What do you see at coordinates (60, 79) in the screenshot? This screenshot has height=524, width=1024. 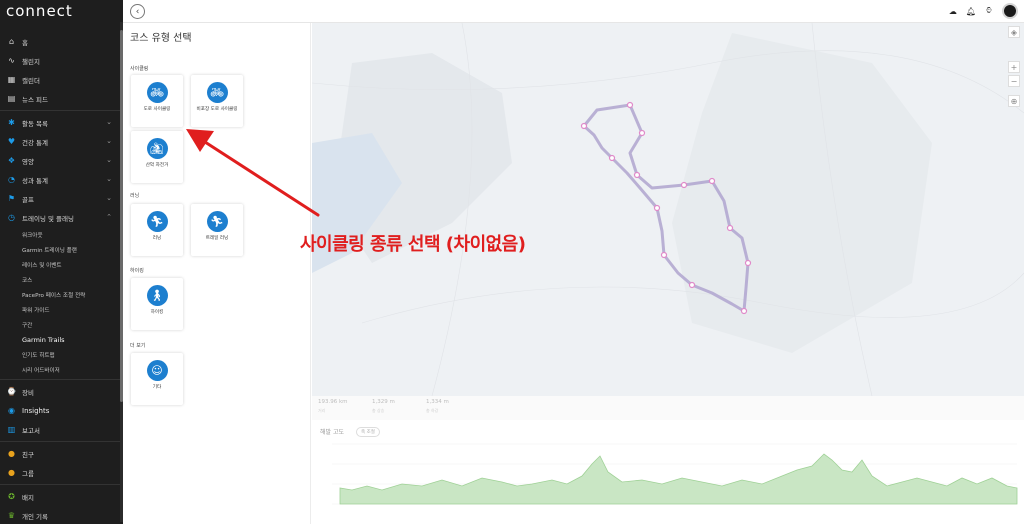 I see `sidebar-item-calendar: ▦ 캘린더` at bounding box center [60, 79].